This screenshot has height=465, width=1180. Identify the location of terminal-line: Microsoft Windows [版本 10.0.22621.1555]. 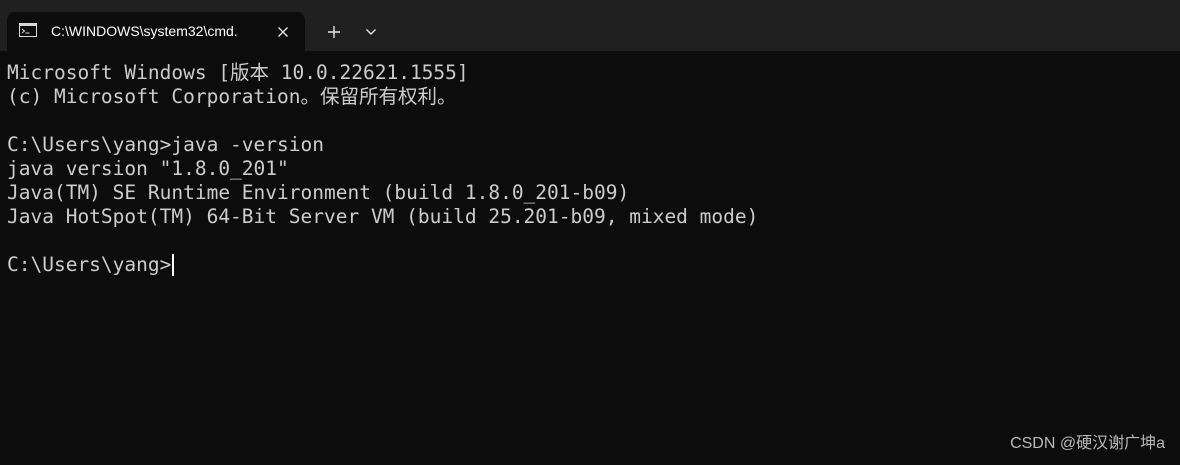
(238, 72).